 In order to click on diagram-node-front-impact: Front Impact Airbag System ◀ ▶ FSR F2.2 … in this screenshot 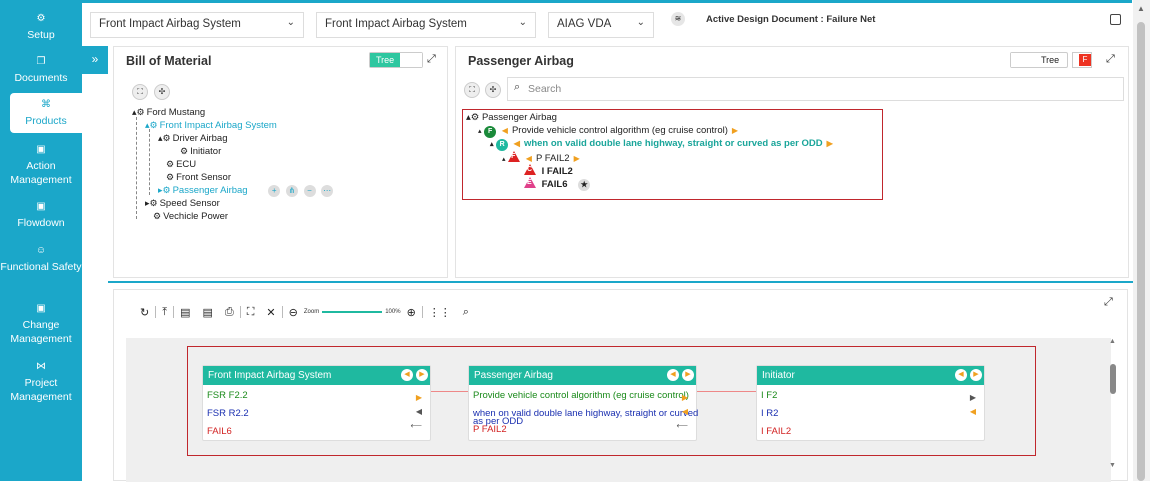, I will do `click(316, 403)`.